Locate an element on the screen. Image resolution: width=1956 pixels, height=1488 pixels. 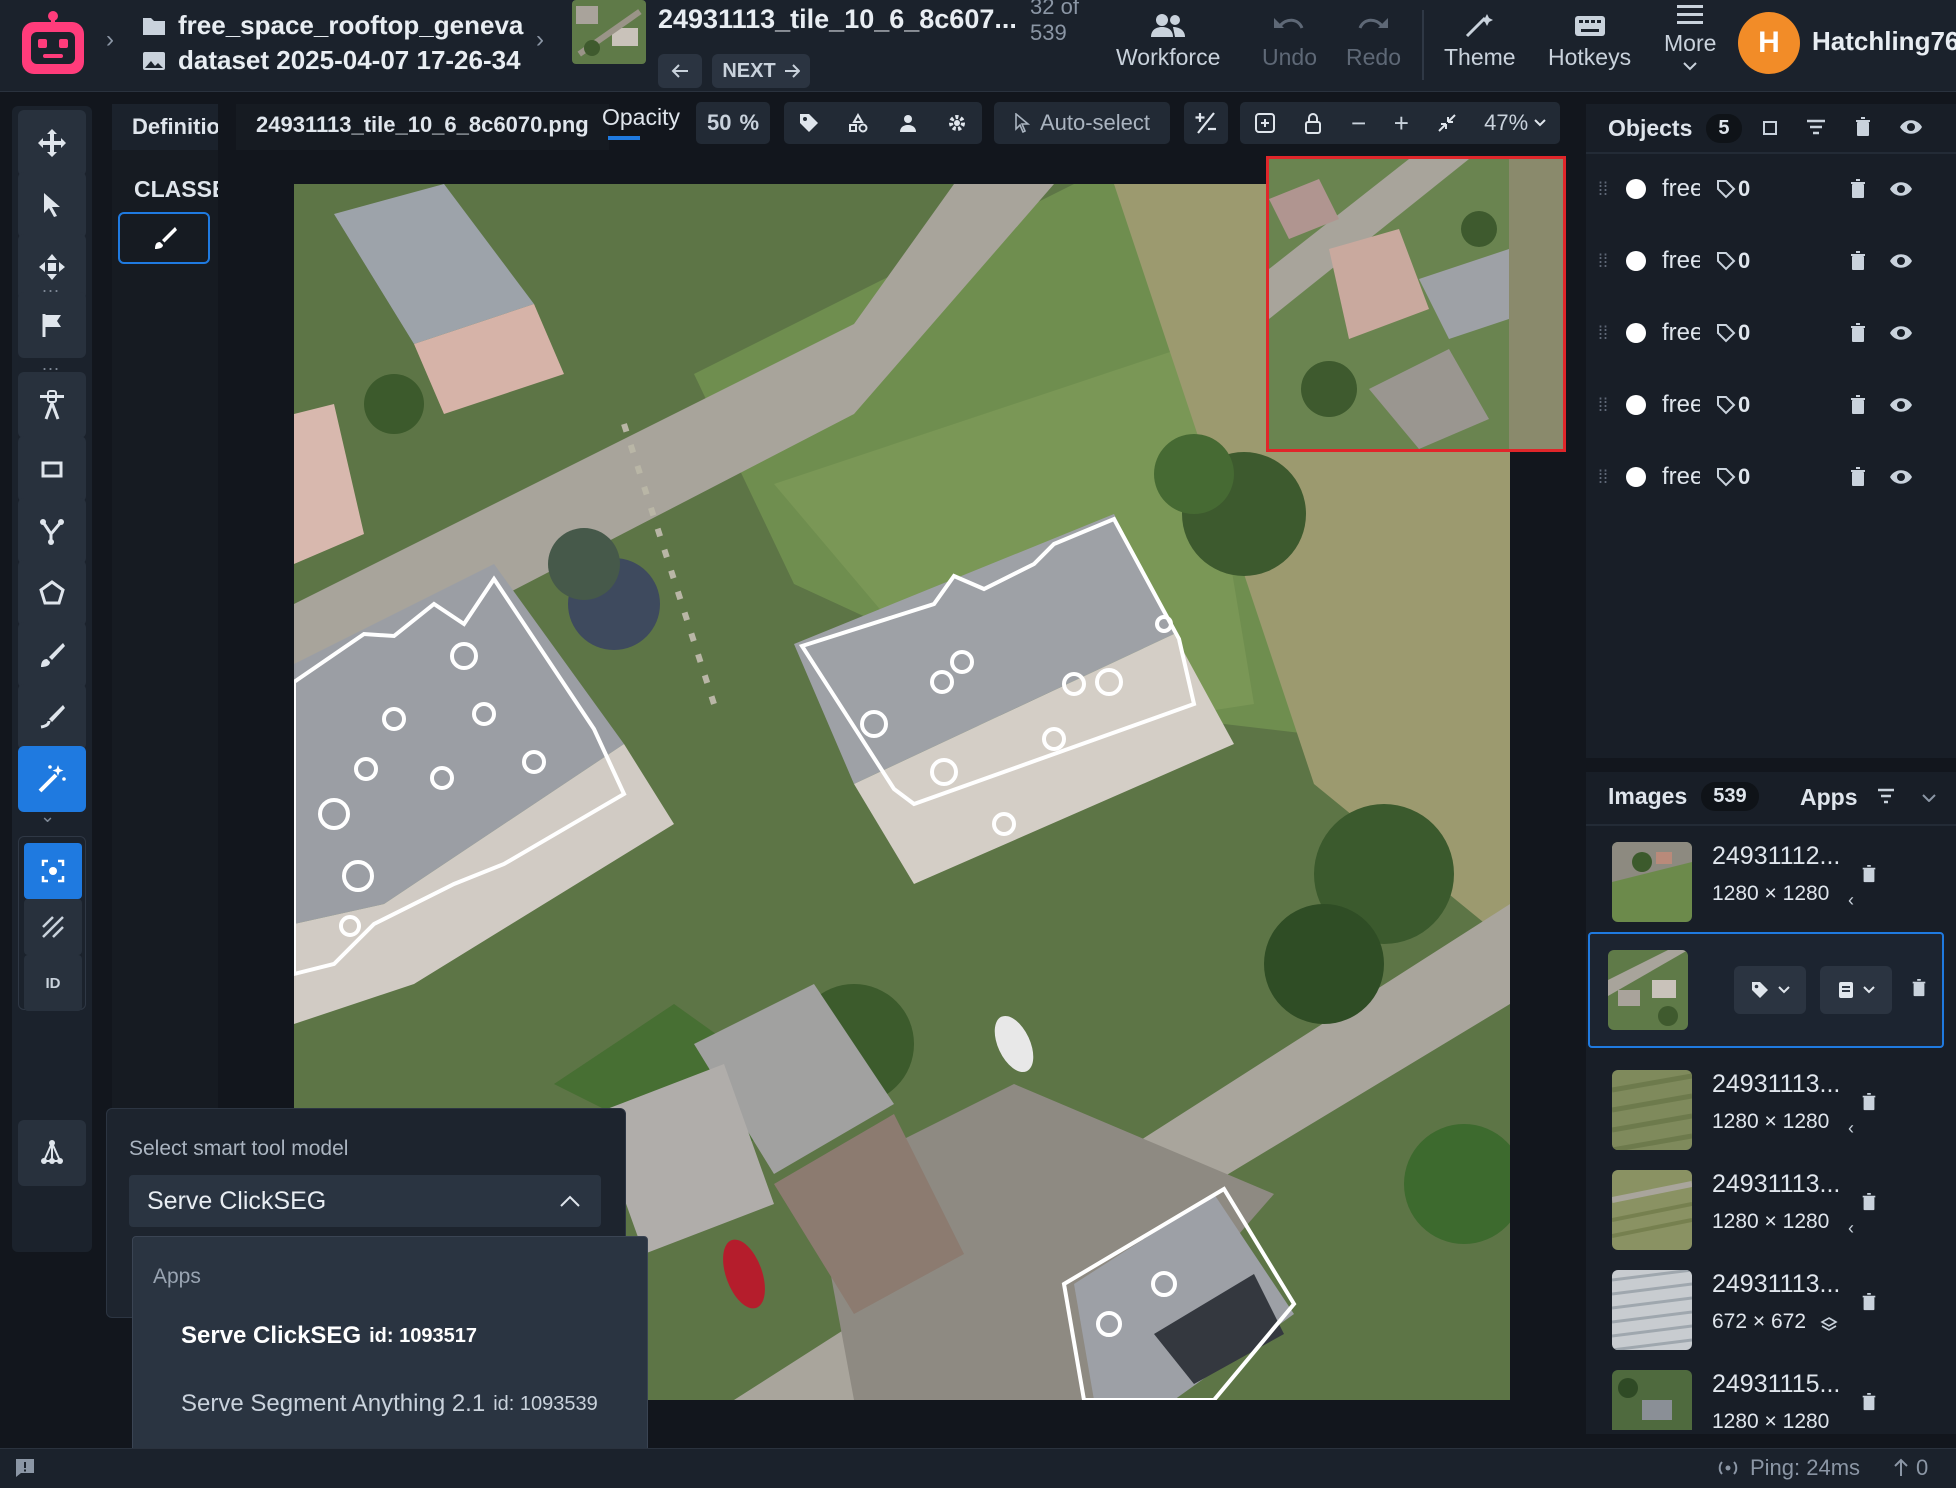
fit-image-icon is located at coordinates (1265, 123).